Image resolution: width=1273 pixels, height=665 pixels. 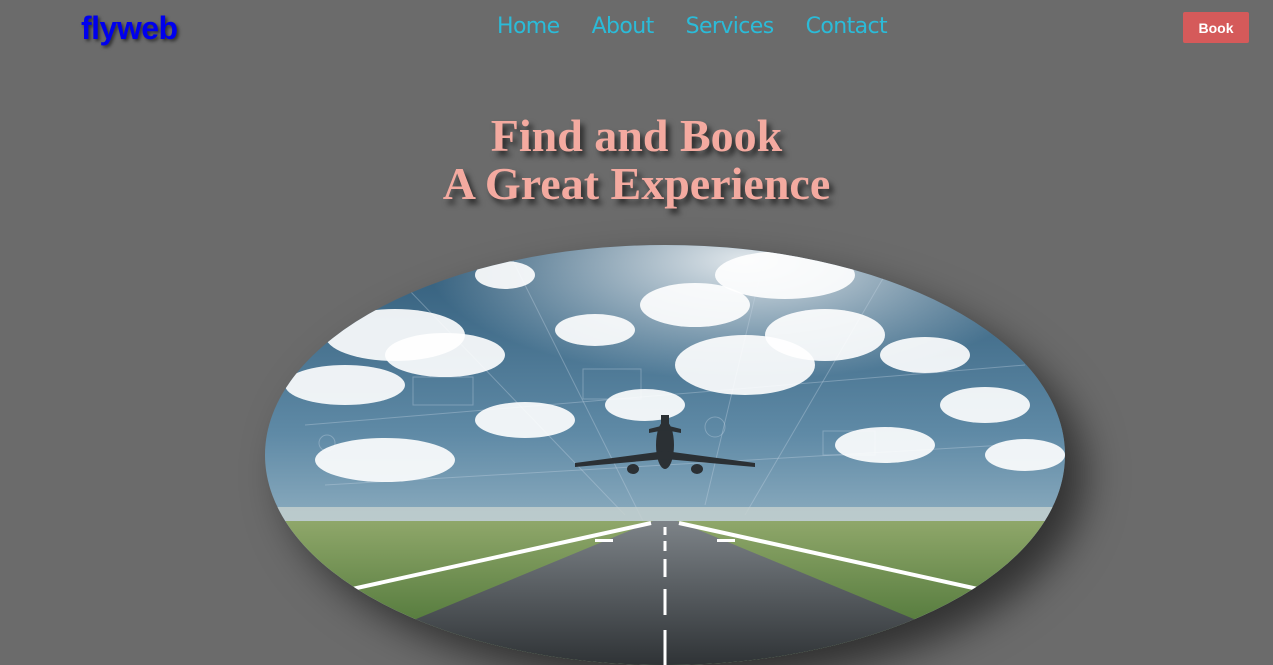 I want to click on nav-link-contact: Contact, so click(x=847, y=27).